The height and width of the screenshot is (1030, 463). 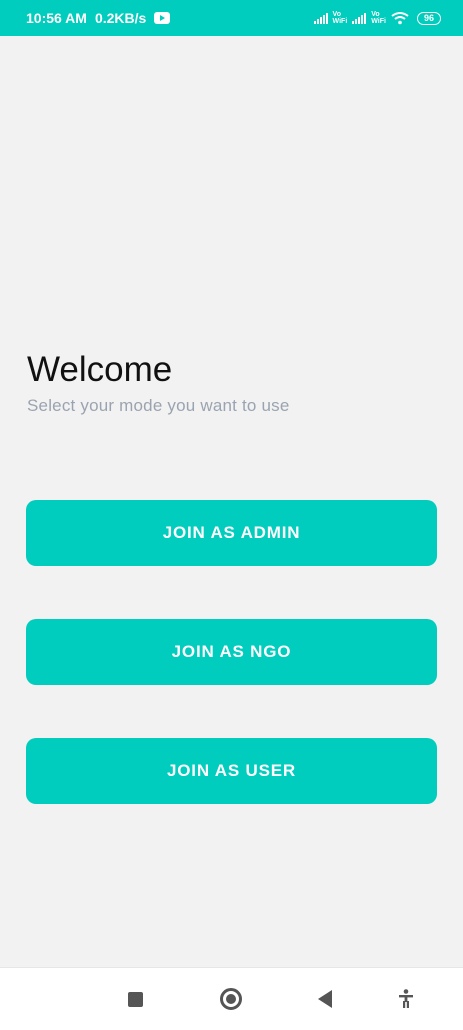 I want to click on accessibility-icon, so click(x=406, y=998).